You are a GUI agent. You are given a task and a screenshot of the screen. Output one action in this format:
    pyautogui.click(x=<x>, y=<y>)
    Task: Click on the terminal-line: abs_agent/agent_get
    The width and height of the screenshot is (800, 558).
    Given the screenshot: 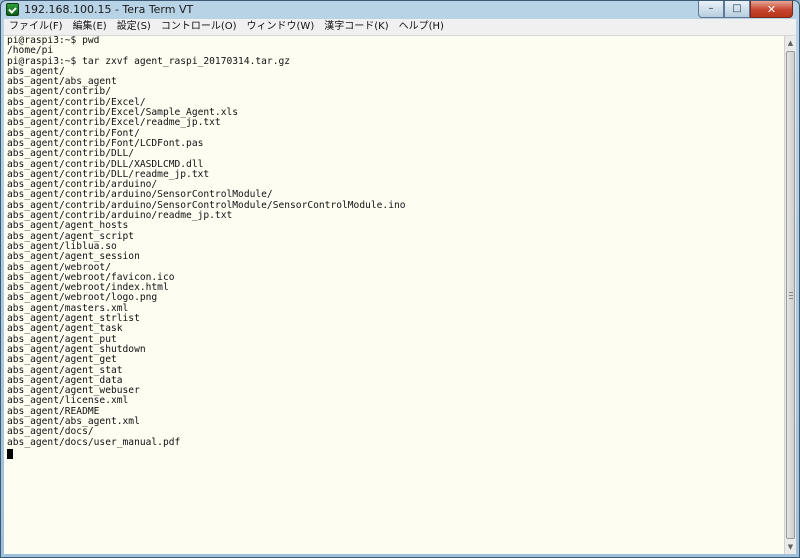 What is the action you would take?
    pyautogui.click(x=62, y=360)
    